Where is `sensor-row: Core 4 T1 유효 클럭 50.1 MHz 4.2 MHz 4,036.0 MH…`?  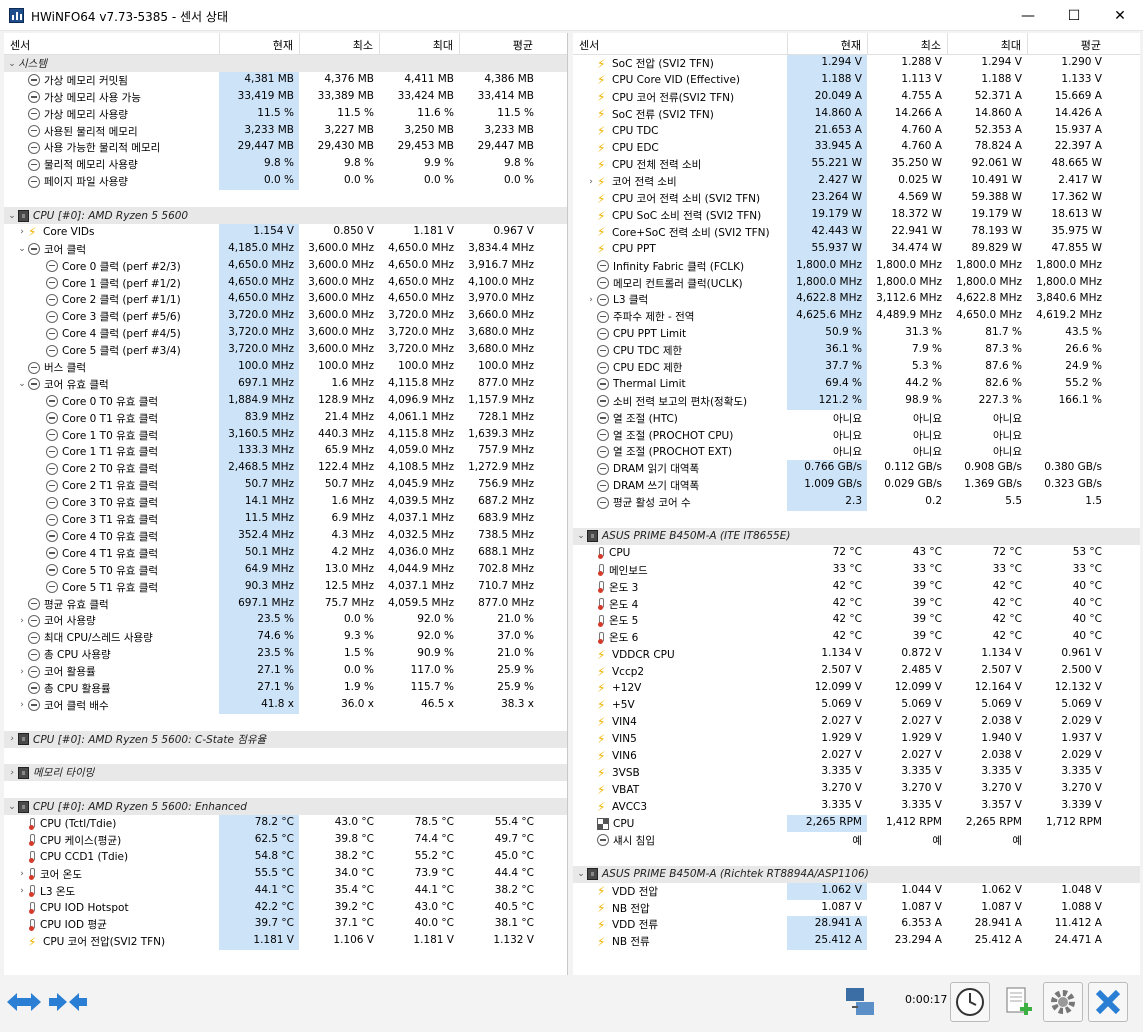 sensor-row: Core 4 T1 유효 클럭 50.1 MHz 4.2 MHz 4,036.0 MH… is located at coordinates (285, 553).